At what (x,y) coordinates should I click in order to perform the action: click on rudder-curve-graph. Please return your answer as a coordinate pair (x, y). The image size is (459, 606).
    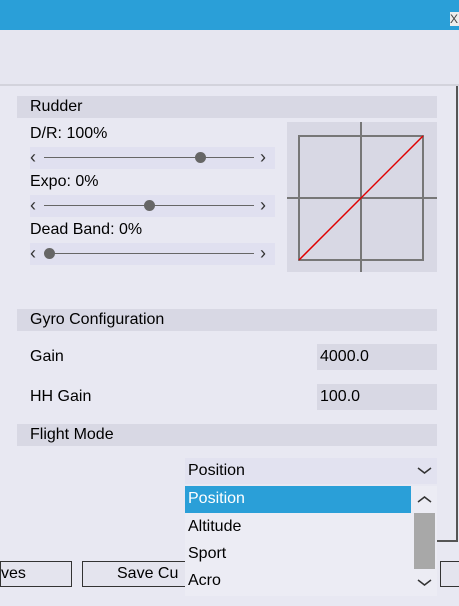
    Looking at the image, I should click on (362, 197).